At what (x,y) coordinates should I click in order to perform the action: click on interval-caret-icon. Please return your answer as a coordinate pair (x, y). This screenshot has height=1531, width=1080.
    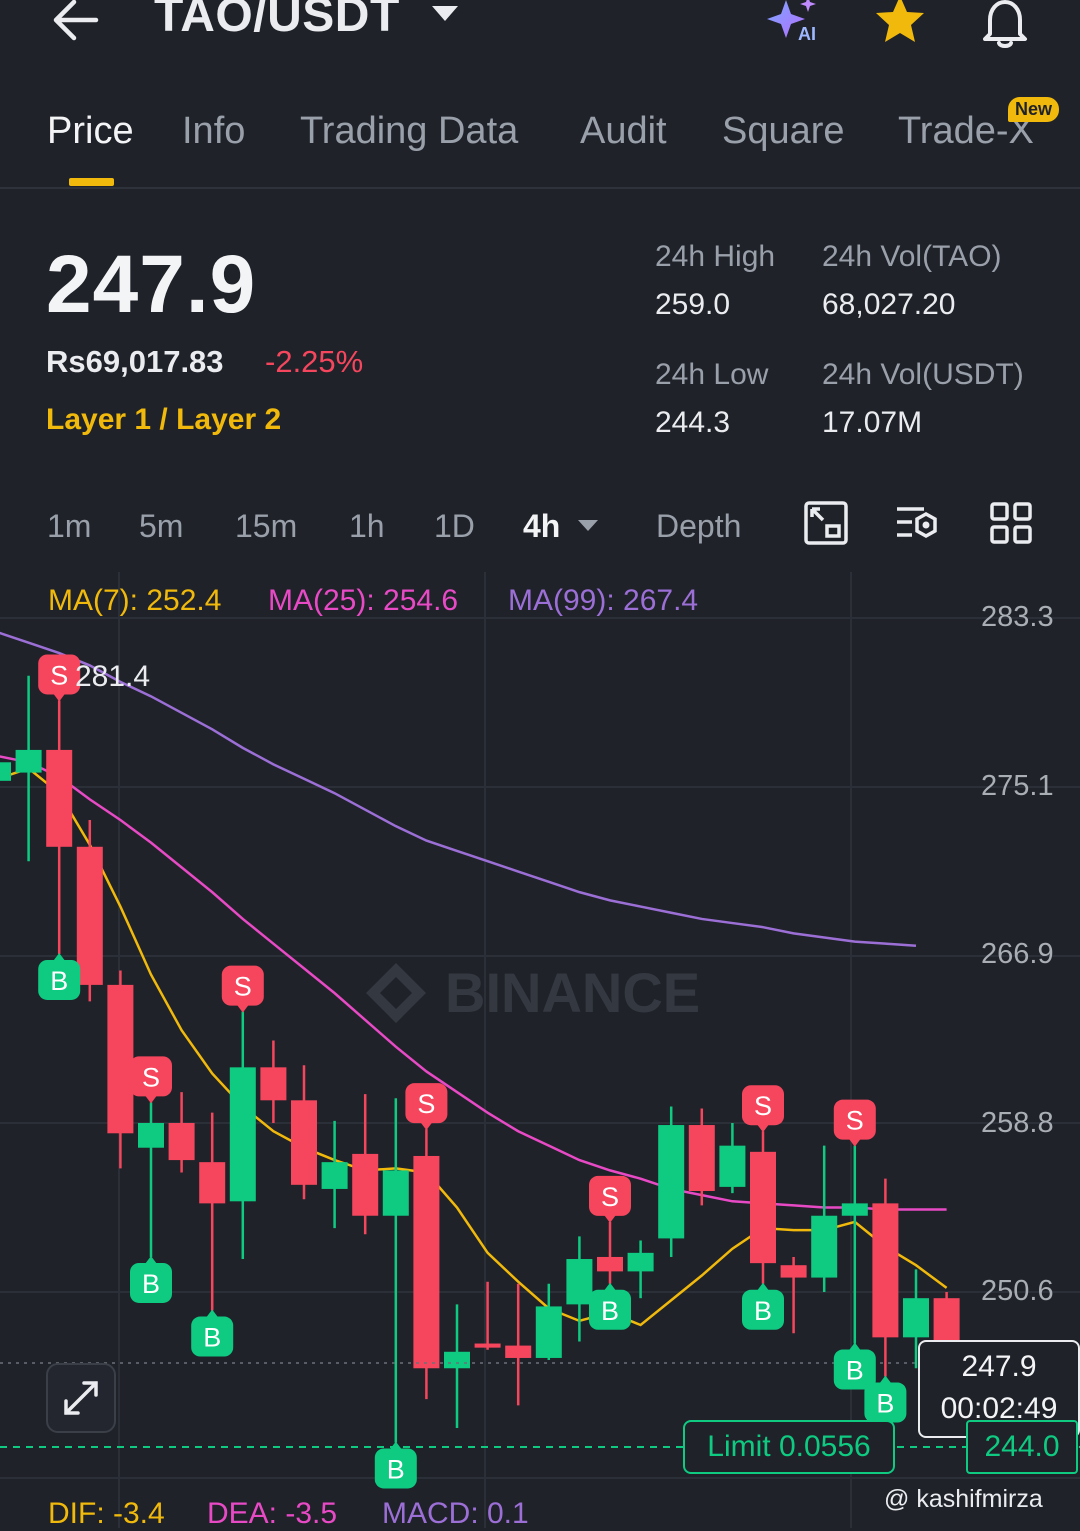
    Looking at the image, I should click on (588, 525).